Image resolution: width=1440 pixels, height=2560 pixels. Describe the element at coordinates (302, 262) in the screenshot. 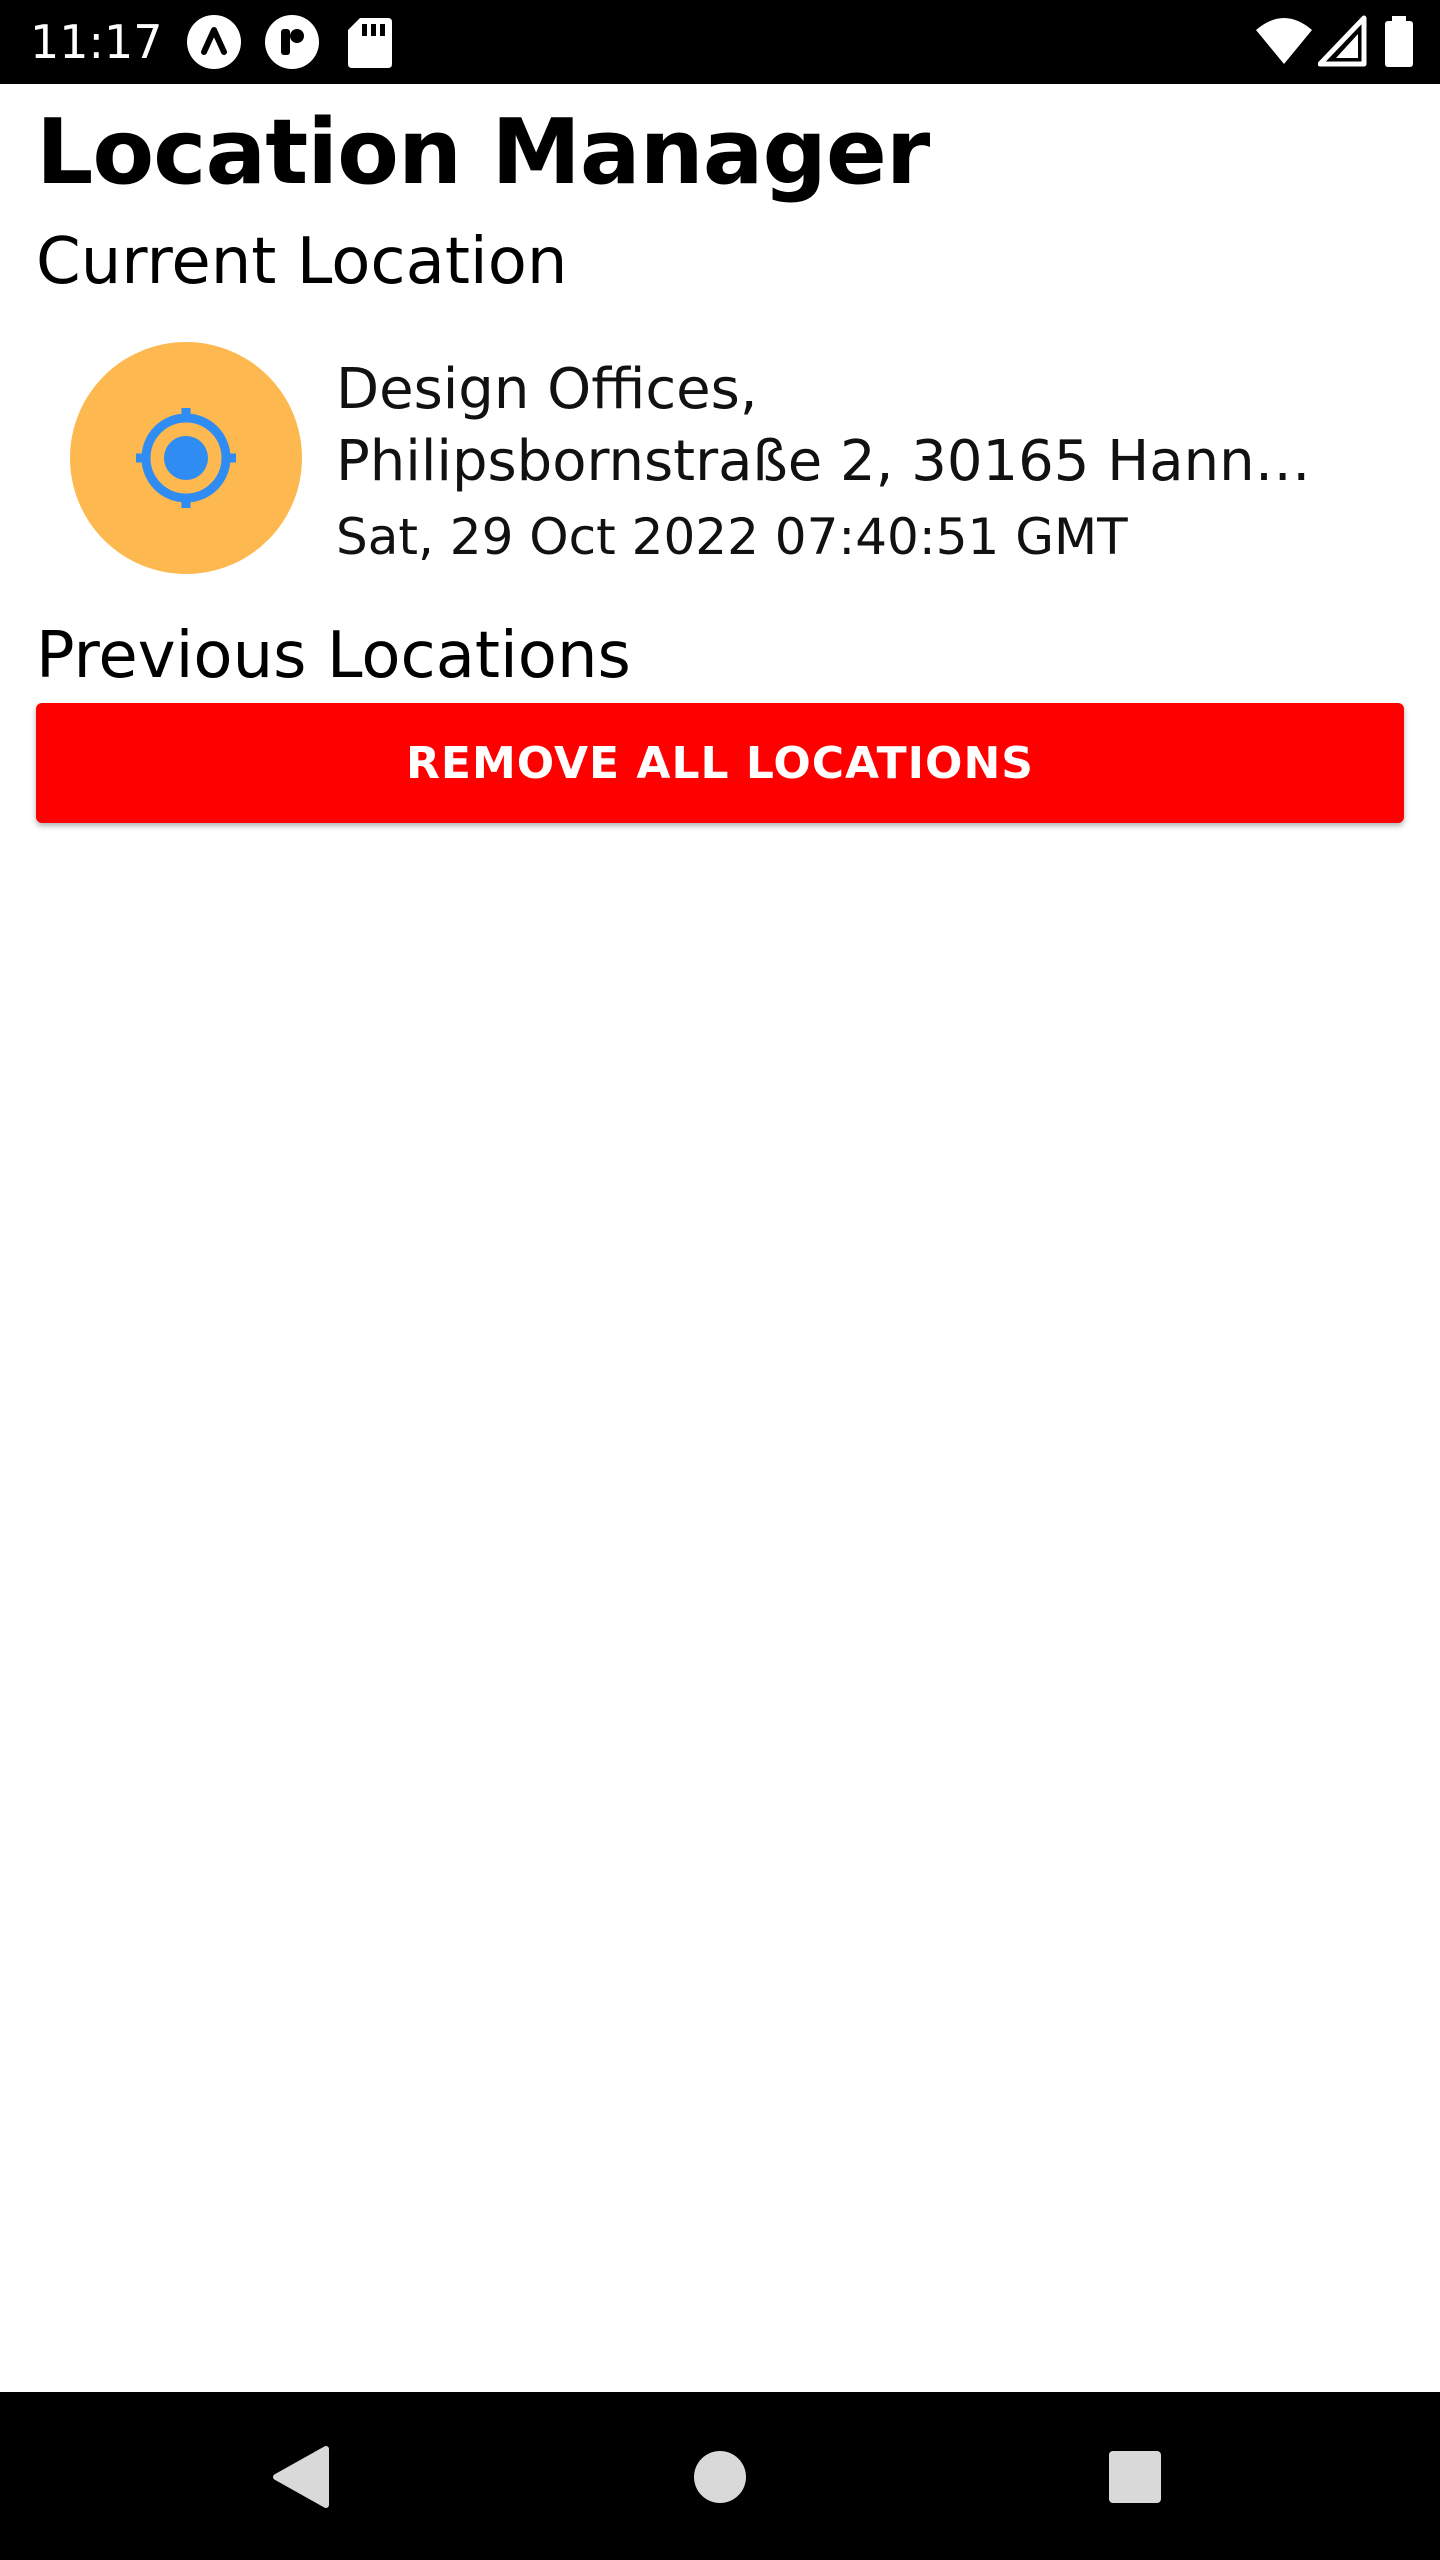

I see `current-location-heading: Current Location` at that location.